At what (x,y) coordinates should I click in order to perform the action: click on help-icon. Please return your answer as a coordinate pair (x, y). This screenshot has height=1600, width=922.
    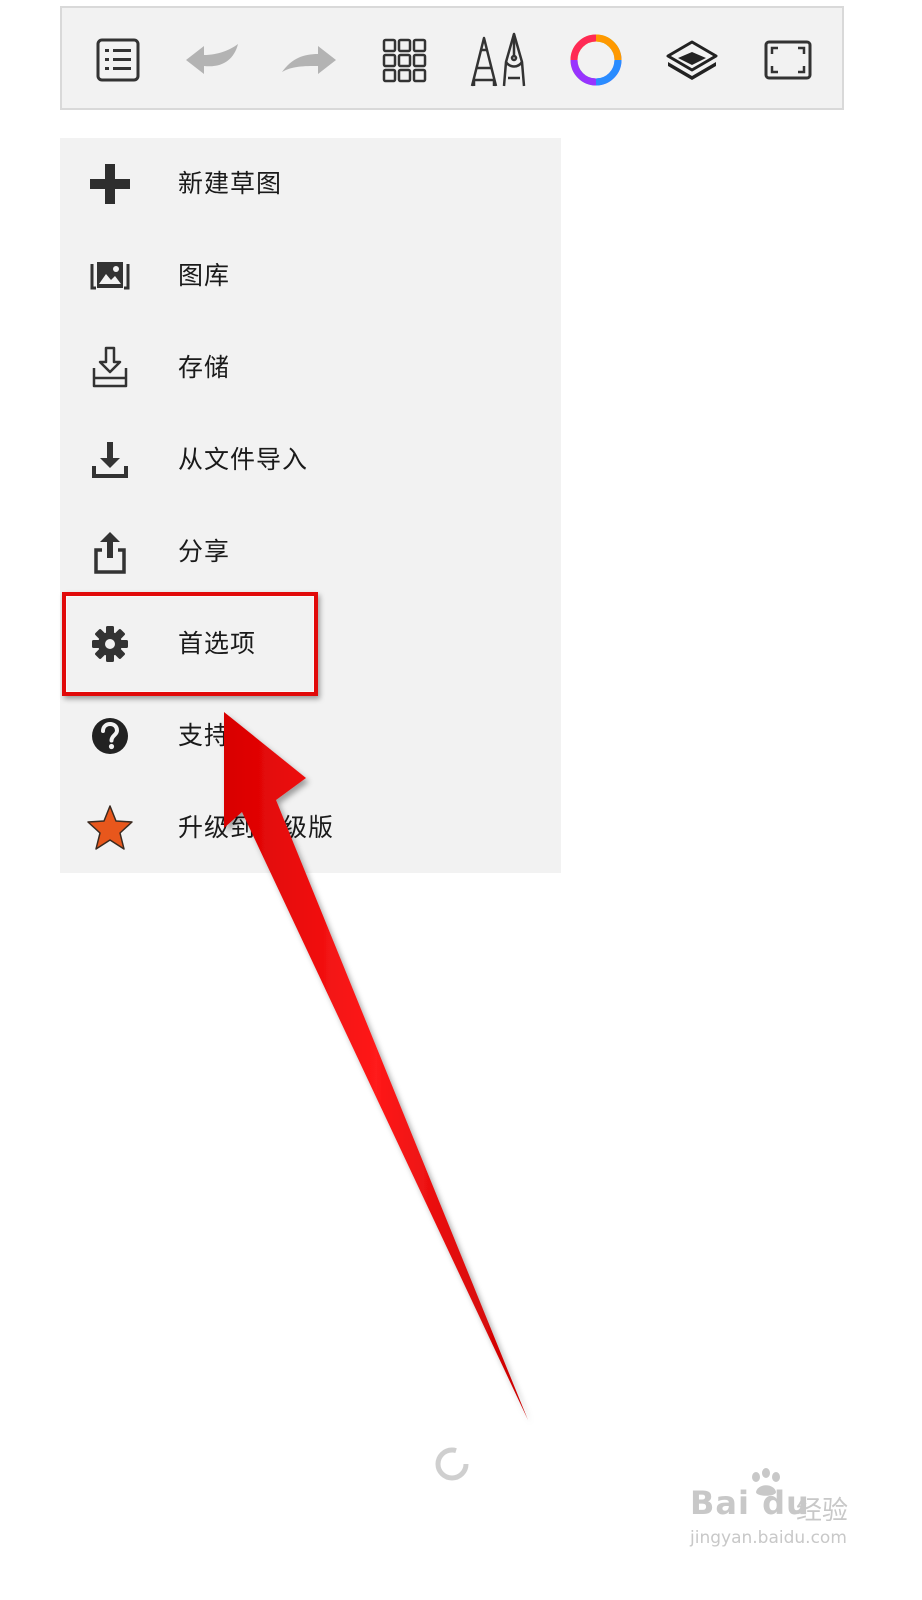
    Looking at the image, I should click on (110, 736).